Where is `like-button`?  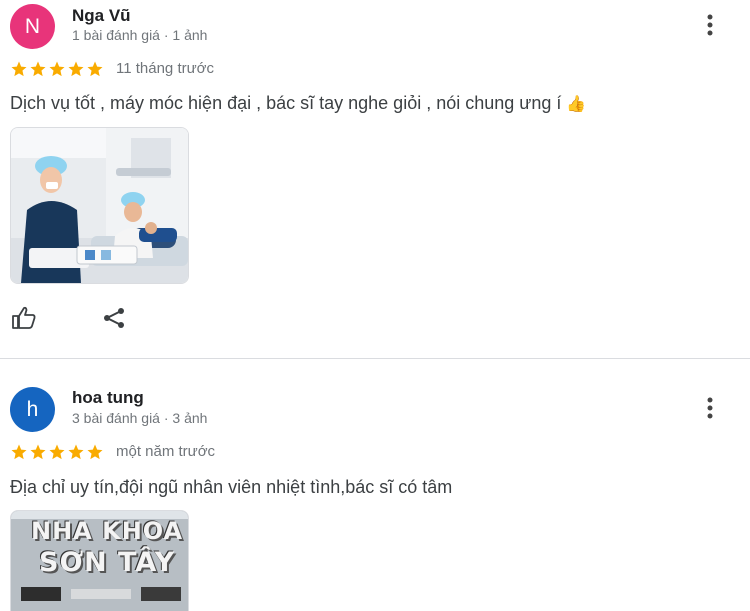 like-button is located at coordinates (24, 318).